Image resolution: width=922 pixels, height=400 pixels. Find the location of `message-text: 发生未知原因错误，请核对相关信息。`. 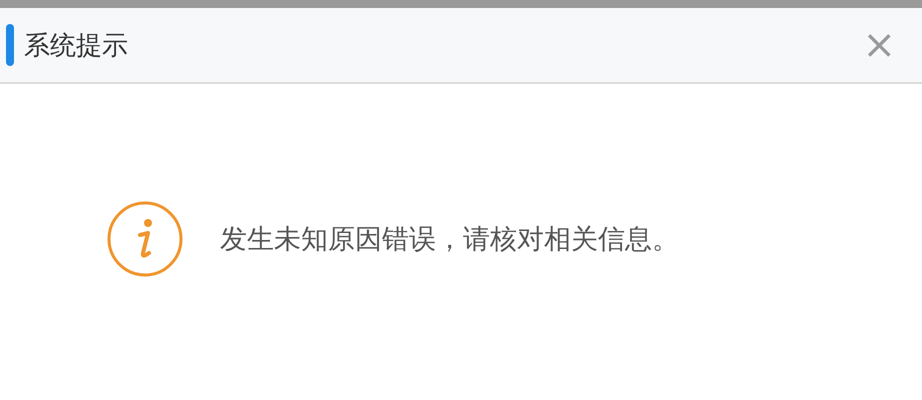

message-text: 发生未知原因错误，请核对相关信息。 is located at coordinates (449, 240).